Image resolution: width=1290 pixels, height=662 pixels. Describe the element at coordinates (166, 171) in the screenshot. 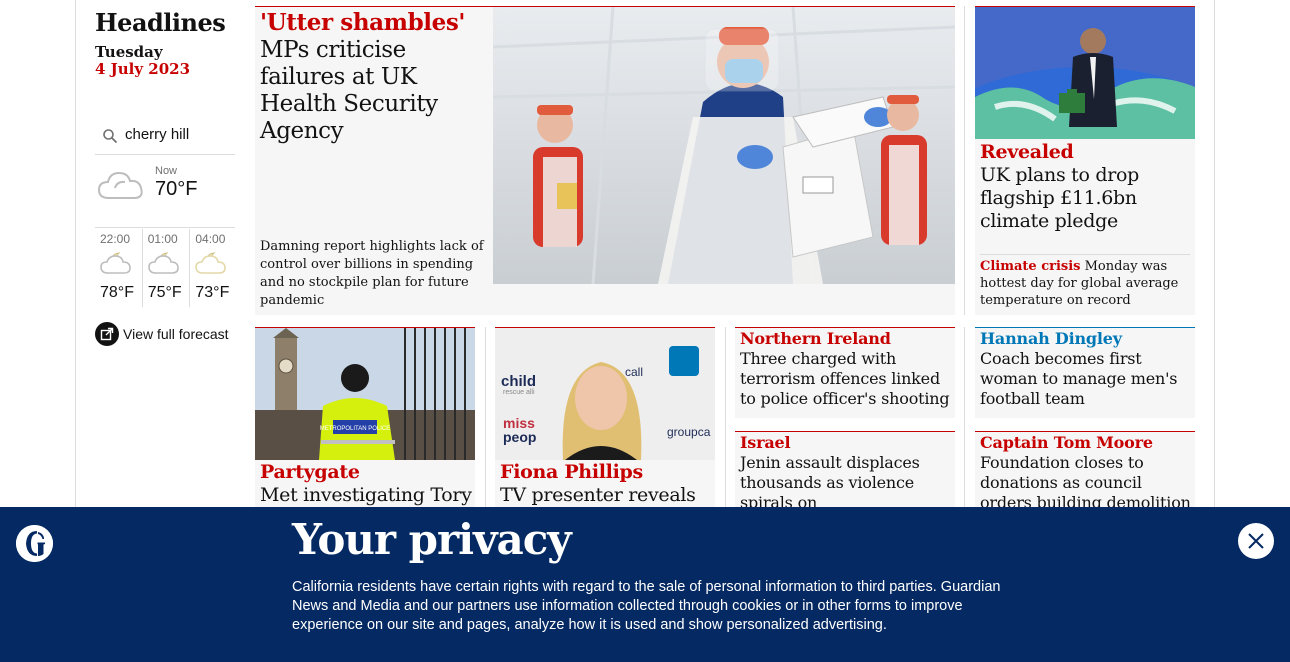

I see `now-label: Now` at that location.